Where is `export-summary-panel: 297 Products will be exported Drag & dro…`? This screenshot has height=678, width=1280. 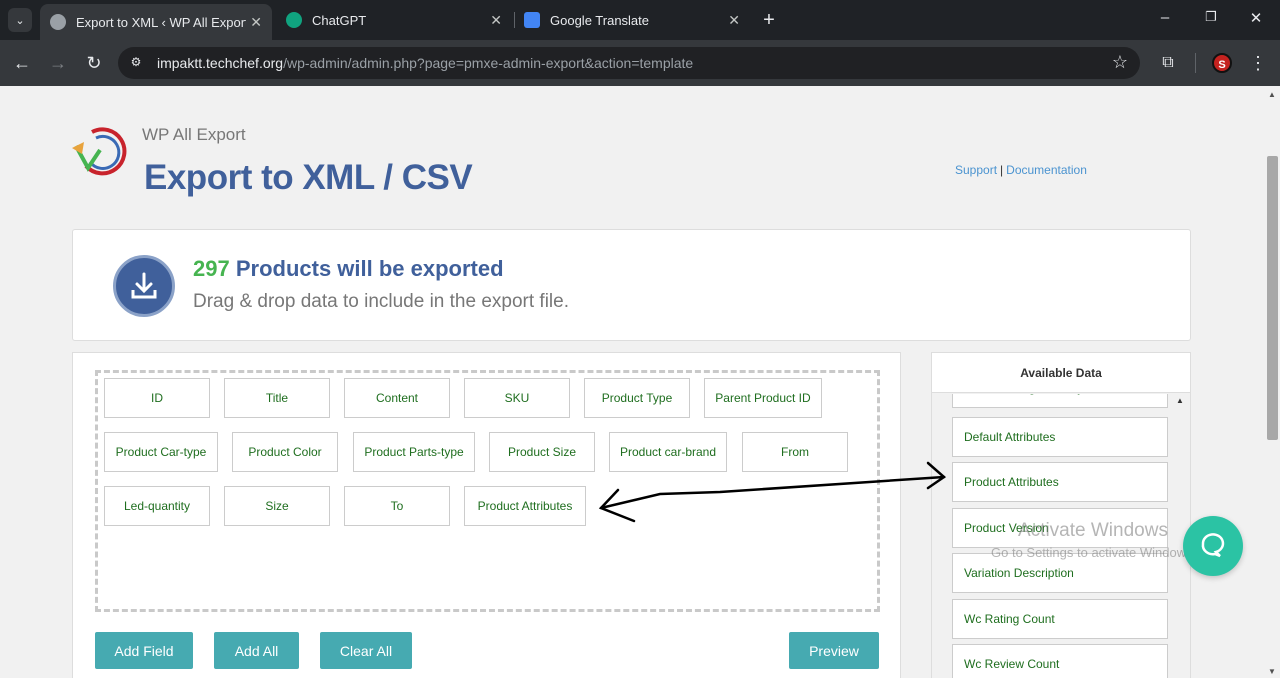
export-summary-panel: 297 Products will be exported Drag & dro… is located at coordinates (631, 285).